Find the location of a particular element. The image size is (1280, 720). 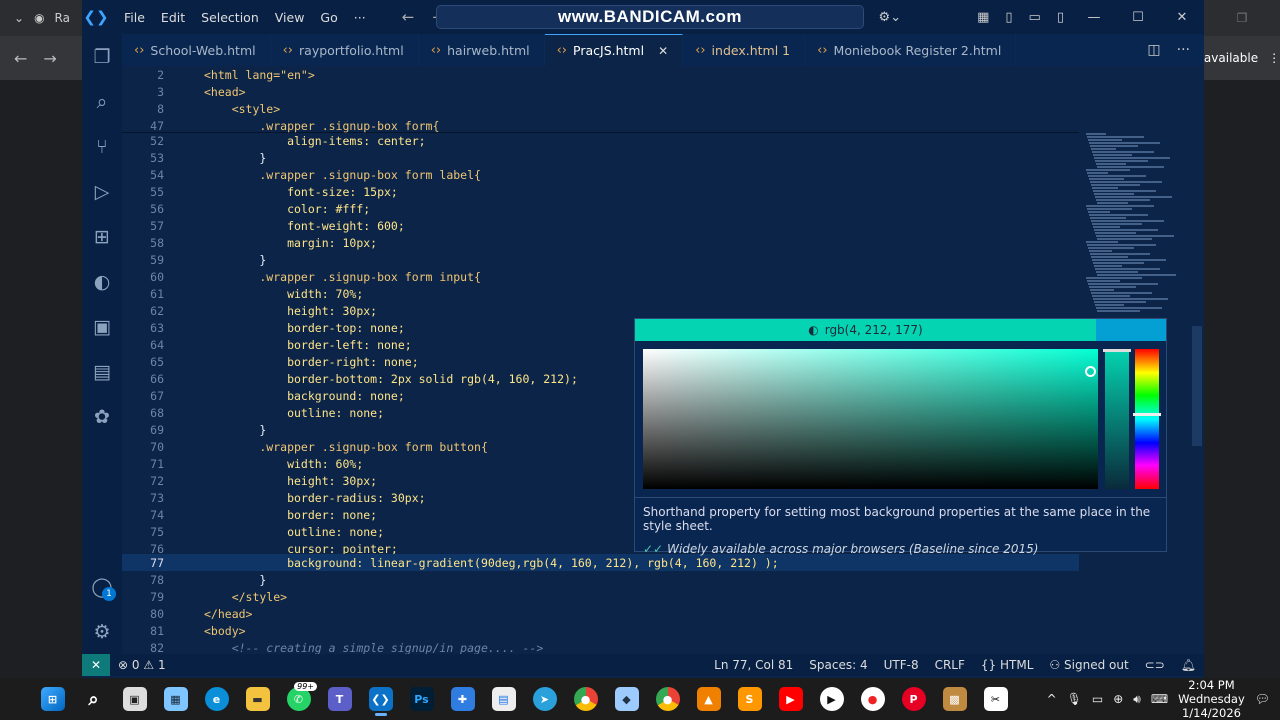

toggle-panel-icon: ▭ is located at coordinates (1035, 17).